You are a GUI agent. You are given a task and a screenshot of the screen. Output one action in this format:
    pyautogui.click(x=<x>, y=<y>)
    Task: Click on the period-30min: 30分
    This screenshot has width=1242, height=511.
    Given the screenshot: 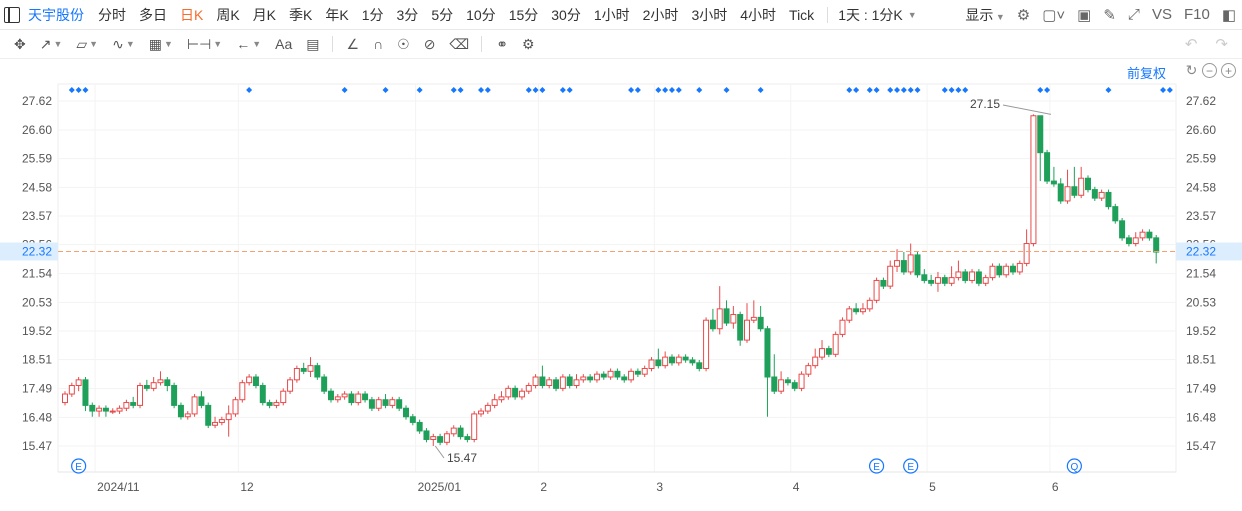 What is the action you would take?
    pyautogui.click(x=566, y=15)
    